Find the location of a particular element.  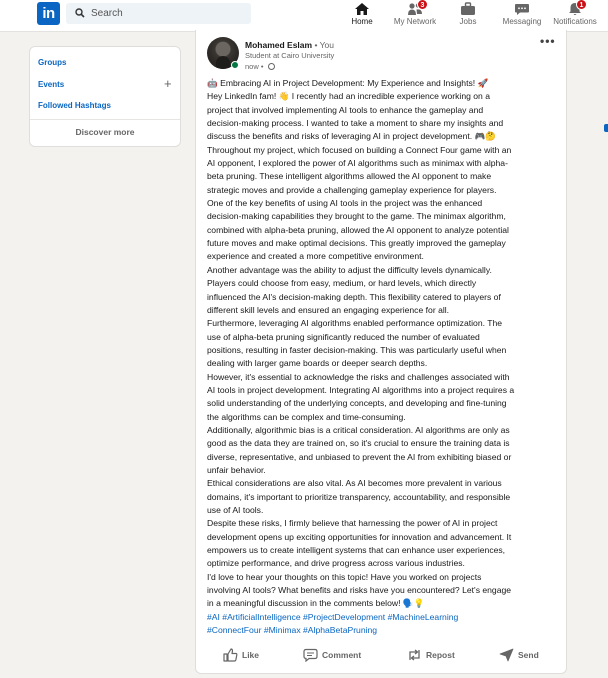

send-button: Send is located at coordinates (524, 655).